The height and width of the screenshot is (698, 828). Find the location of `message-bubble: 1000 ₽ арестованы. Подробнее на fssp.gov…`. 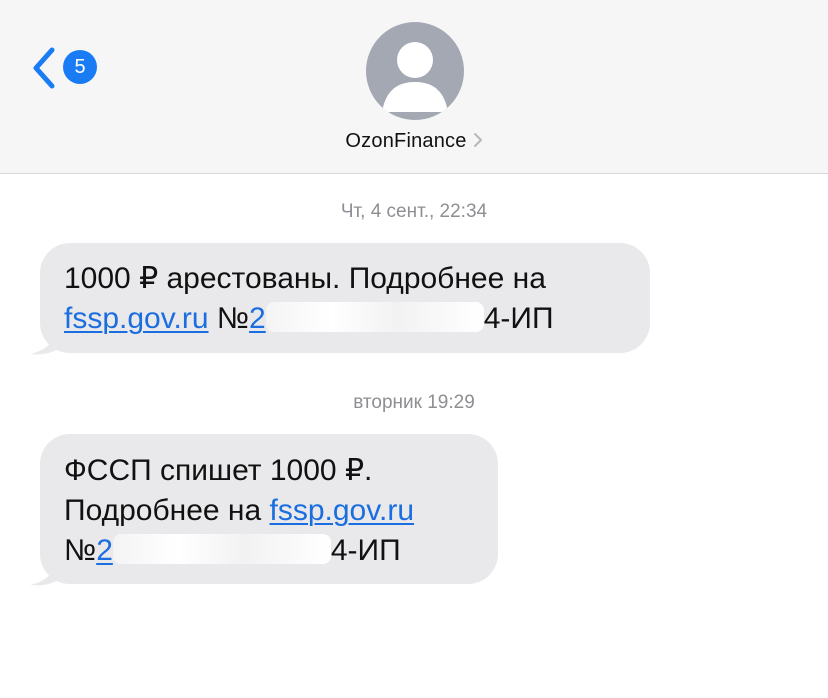

message-bubble: 1000 ₽ арестованы. Подробнее на fssp.gov… is located at coordinates (345, 298).